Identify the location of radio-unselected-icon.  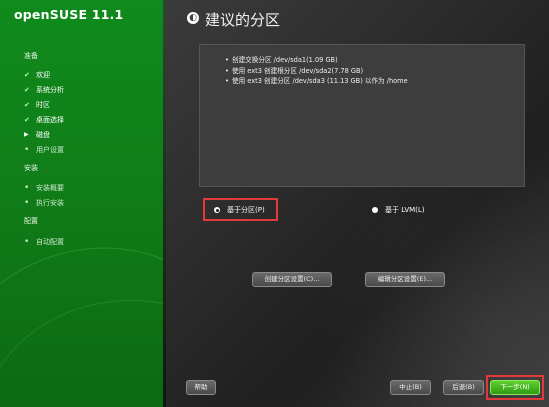
(375, 210).